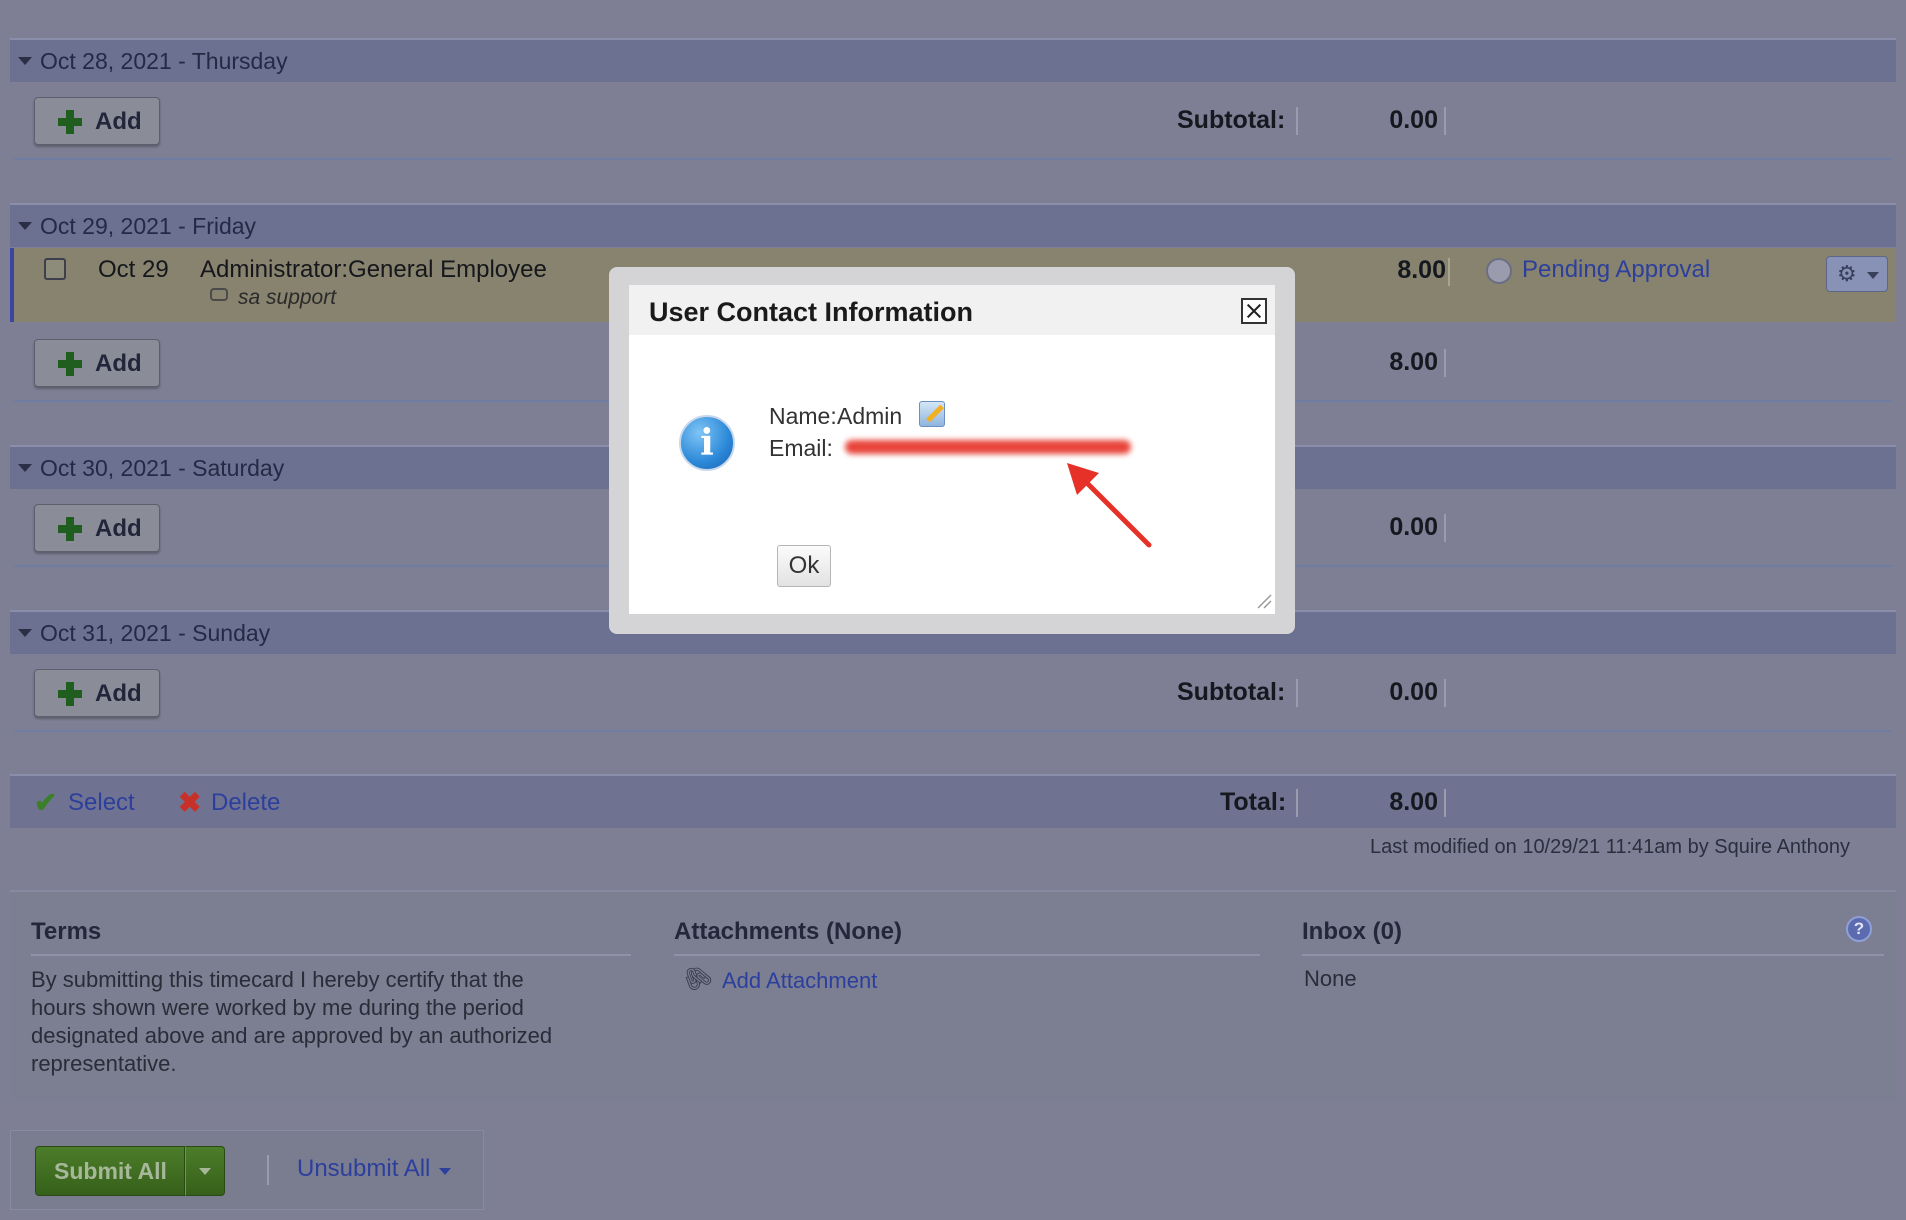 Image resolution: width=1906 pixels, height=1220 pixels. What do you see at coordinates (155, 633) in the screenshot?
I see `day-title: Oct 31, 2021 - Sunday` at bounding box center [155, 633].